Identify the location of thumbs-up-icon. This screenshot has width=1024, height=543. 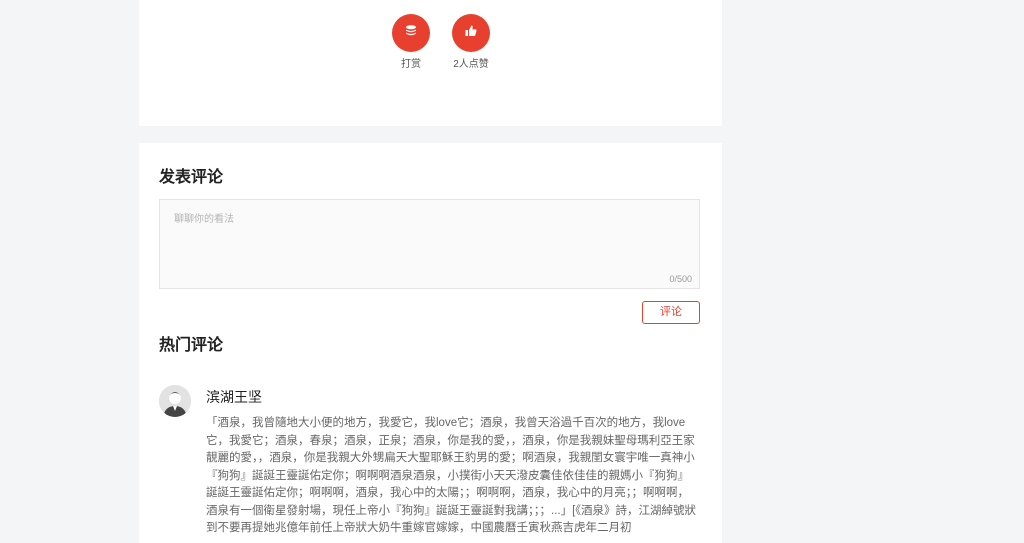
(471, 33).